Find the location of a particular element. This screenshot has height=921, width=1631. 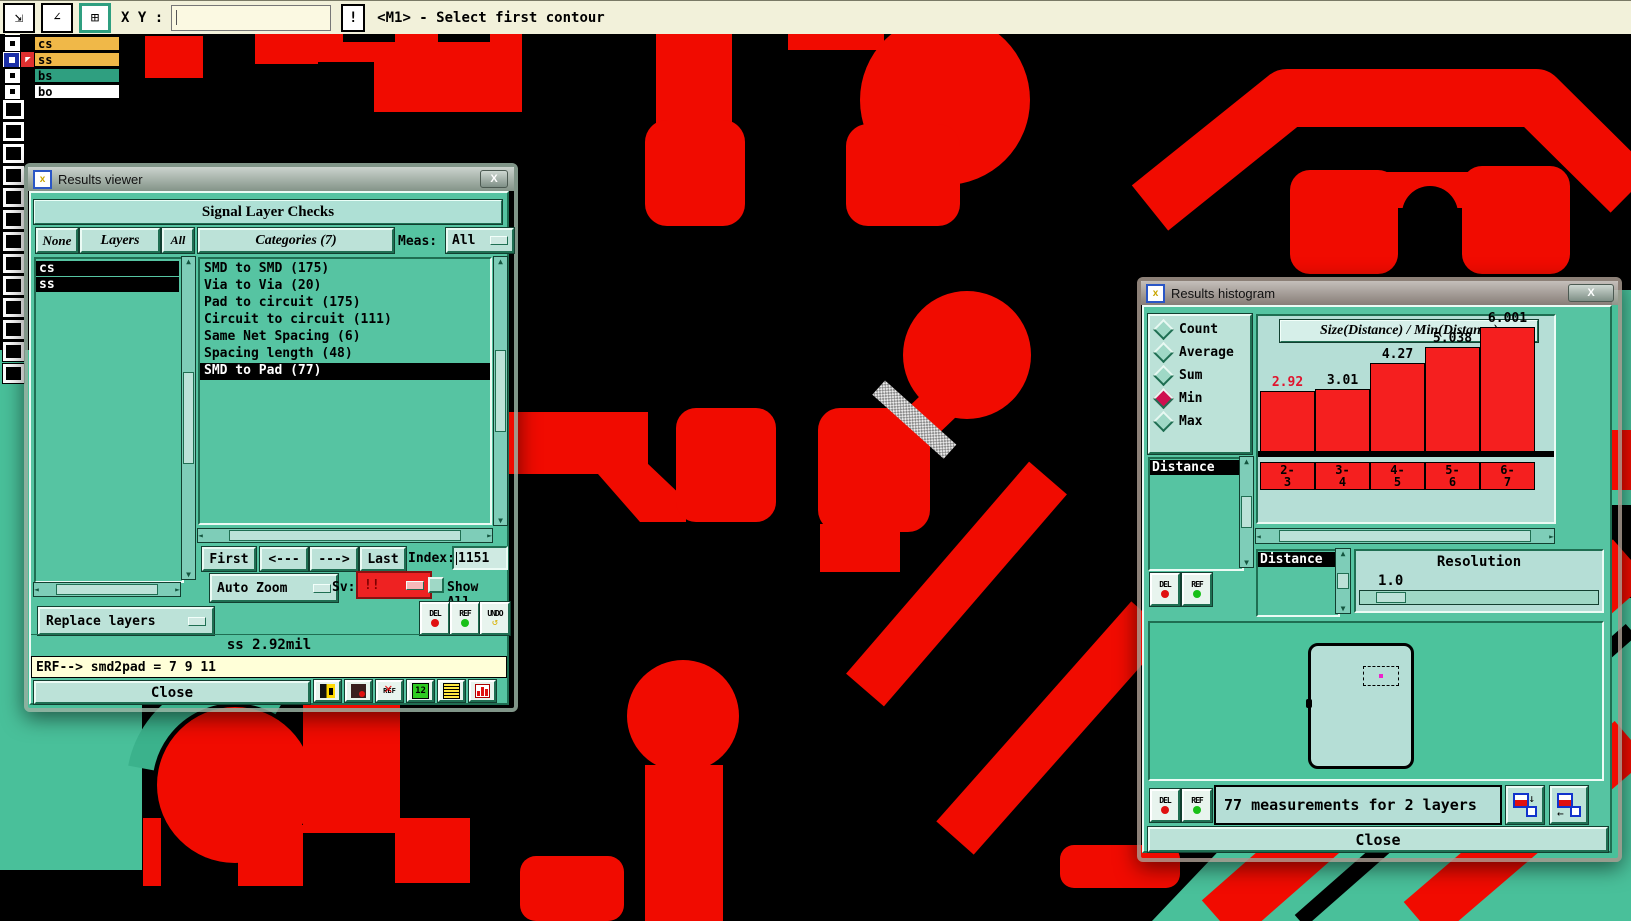

alert-button: ! is located at coordinates (353, 17).